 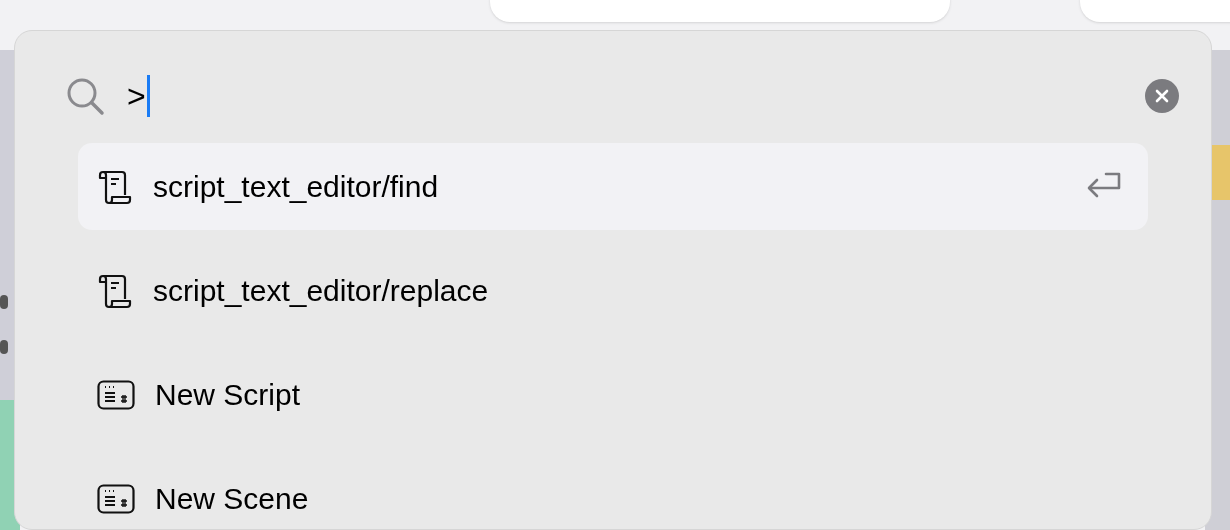 I want to click on search-field: >, so click(x=636, y=96).